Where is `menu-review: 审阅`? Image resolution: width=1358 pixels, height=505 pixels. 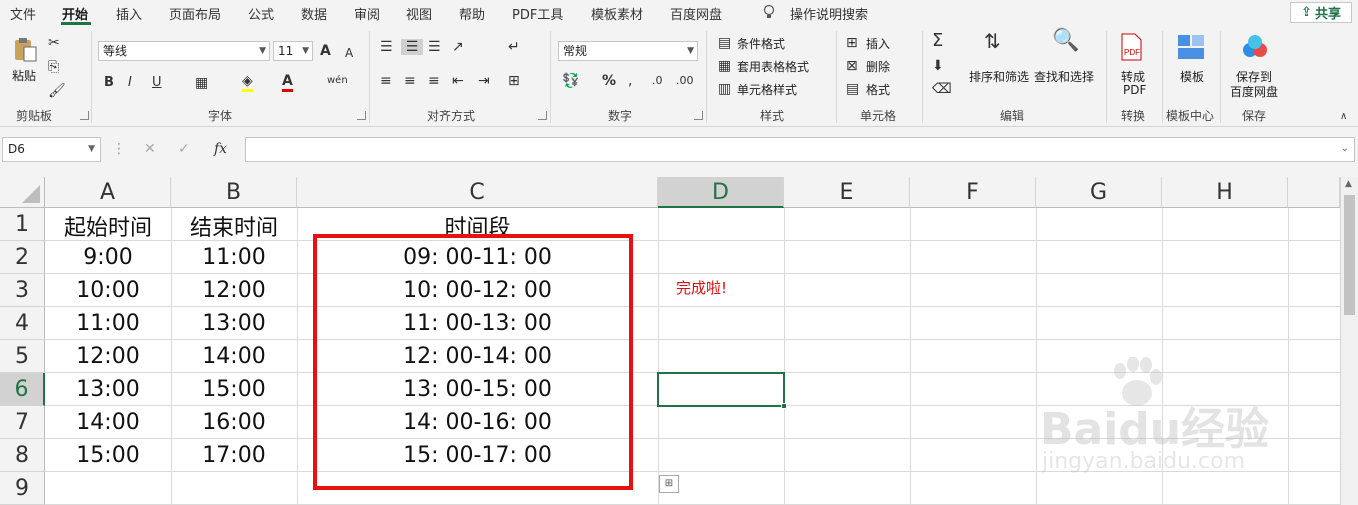
menu-review: 审阅 is located at coordinates (367, 13).